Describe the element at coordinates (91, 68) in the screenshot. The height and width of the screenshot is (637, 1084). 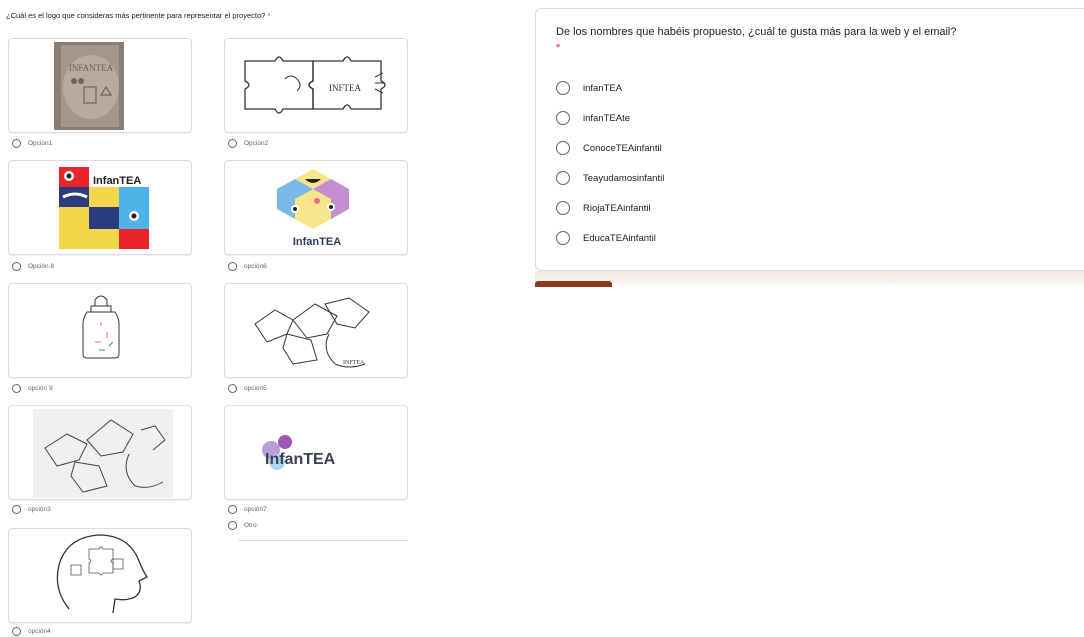
I see `svg-text: INFANTEA` at that location.